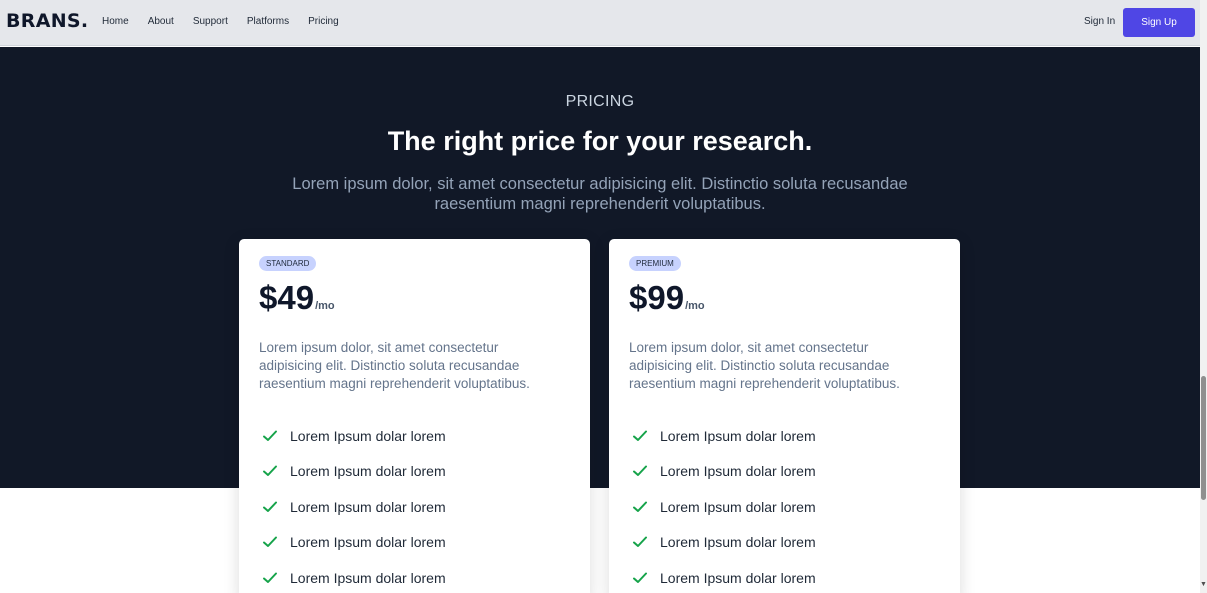 The width and height of the screenshot is (1207, 593). What do you see at coordinates (115, 21) in the screenshot?
I see `nav-link-home: Home` at bounding box center [115, 21].